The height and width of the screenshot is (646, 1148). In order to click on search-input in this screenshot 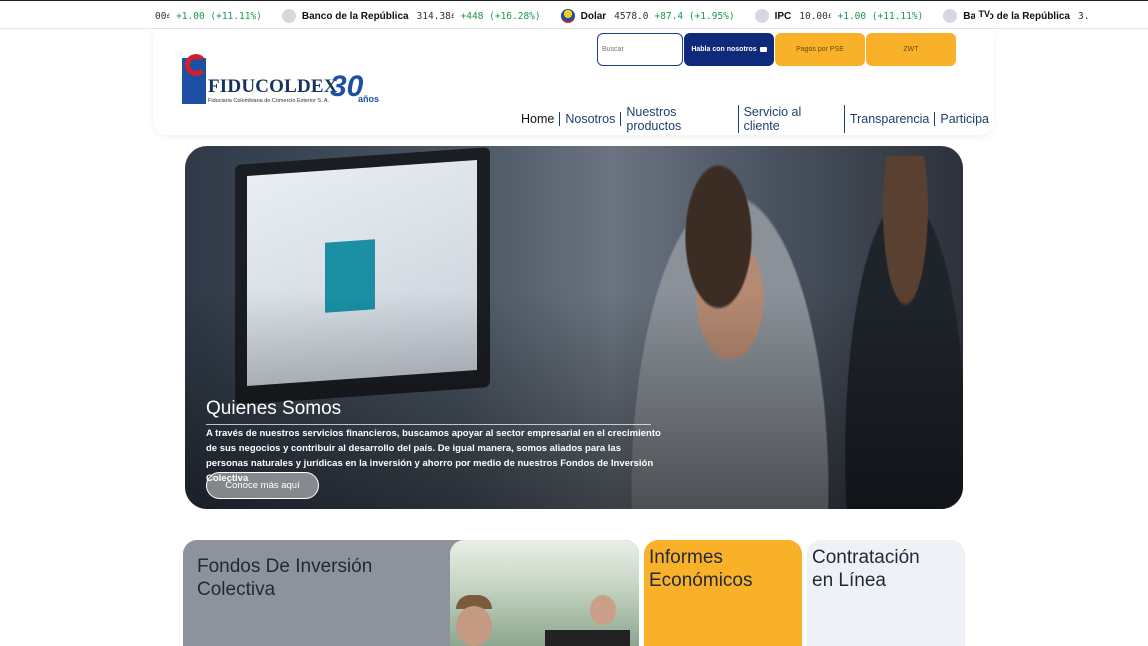, I will do `click(640, 49)`.